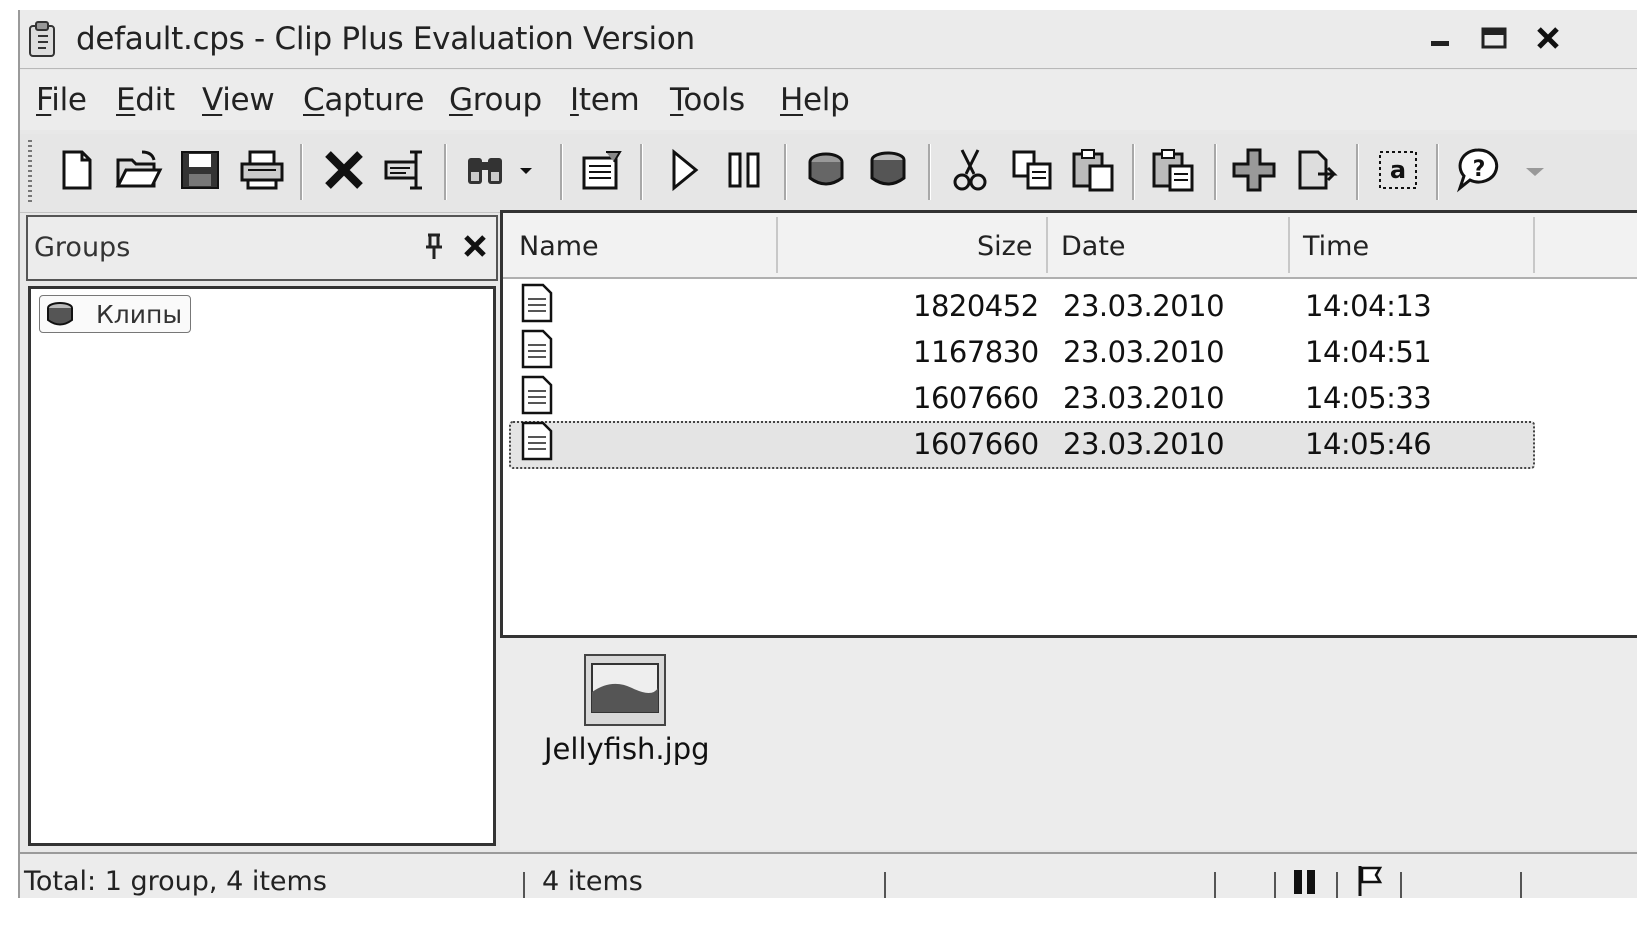 The width and height of the screenshot is (1637, 937). What do you see at coordinates (815, 100) in the screenshot?
I see `menu-help: Help` at bounding box center [815, 100].